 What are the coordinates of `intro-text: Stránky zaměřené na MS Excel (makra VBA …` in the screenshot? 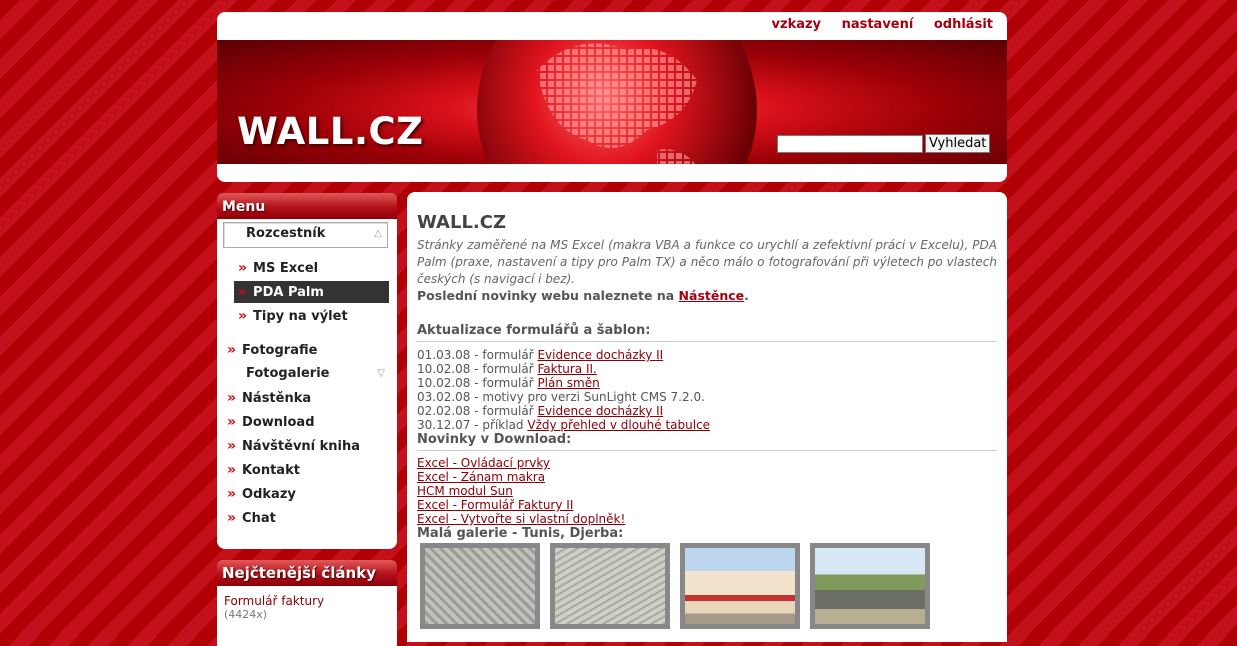 It's located at (707, 262).